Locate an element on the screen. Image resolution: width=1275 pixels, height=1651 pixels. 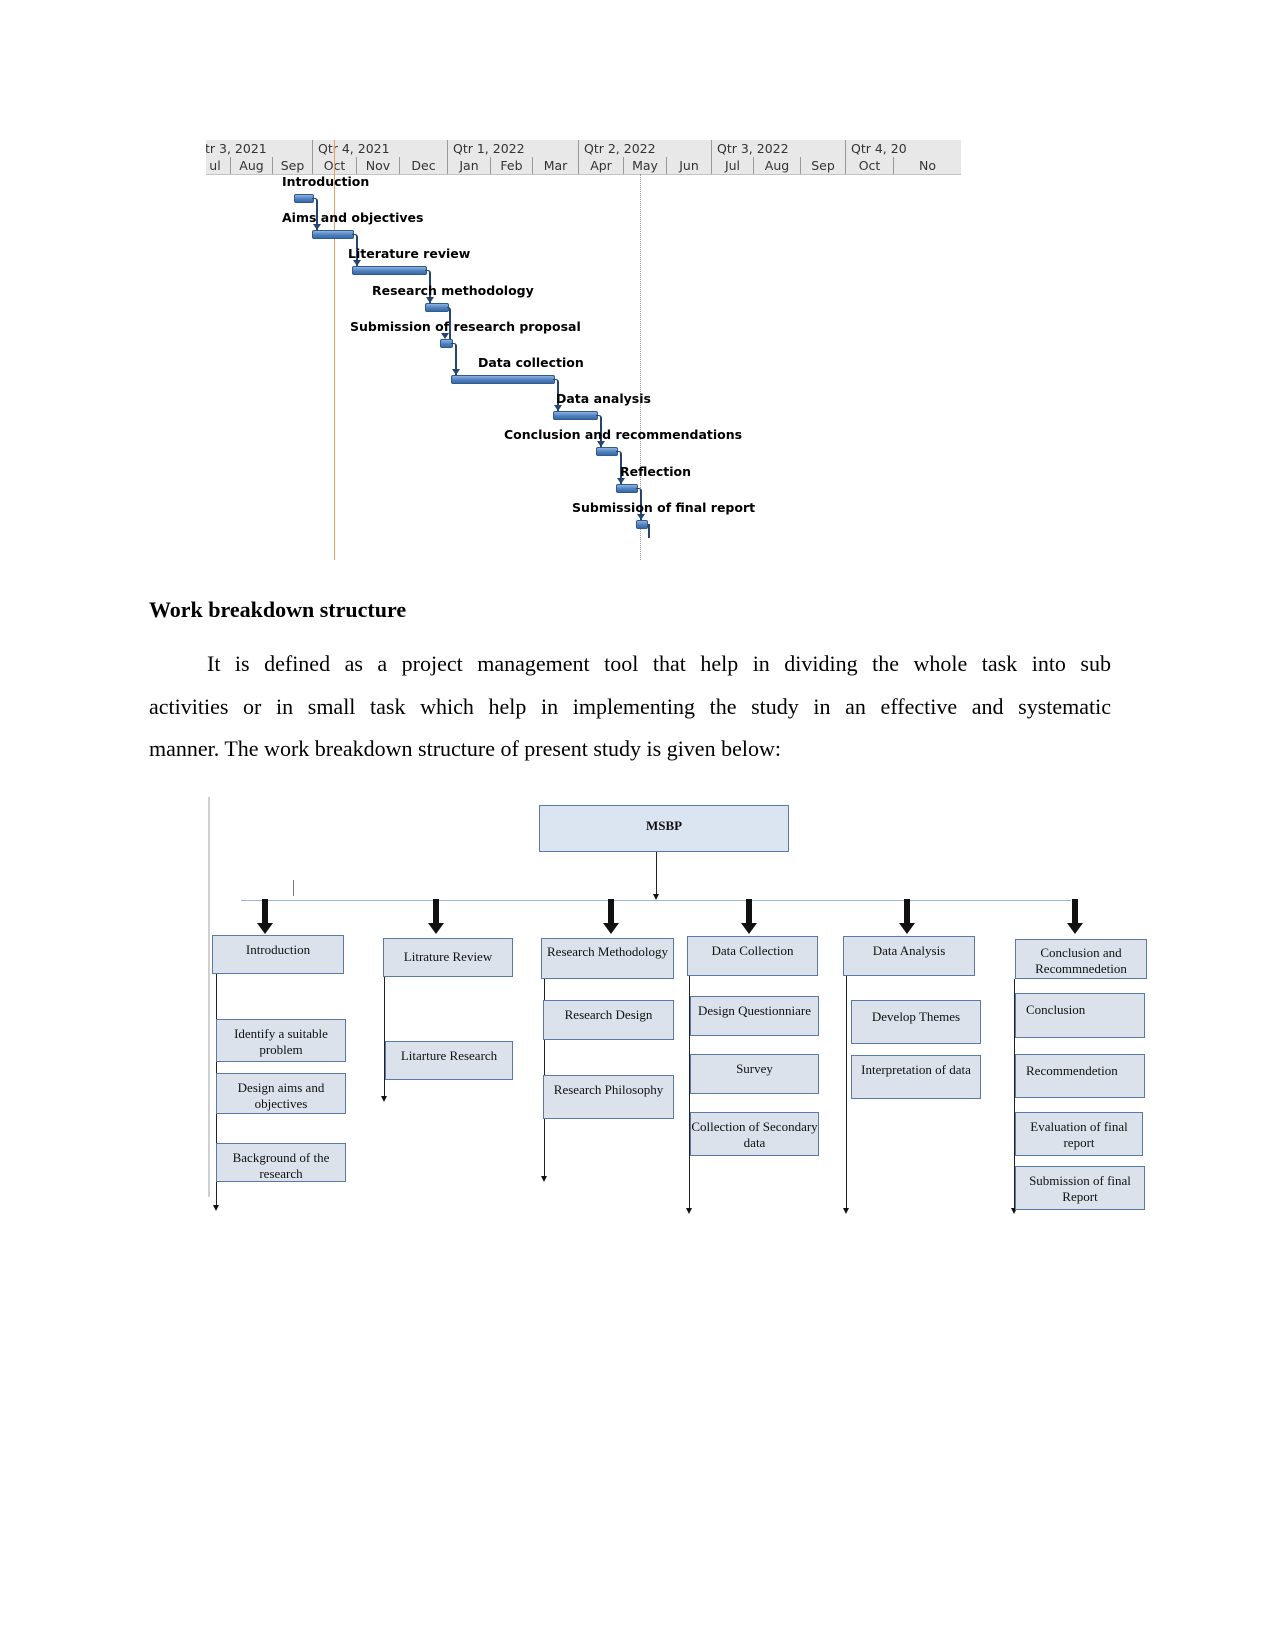
task-label: Reflection is located at coordinates (656, 471).